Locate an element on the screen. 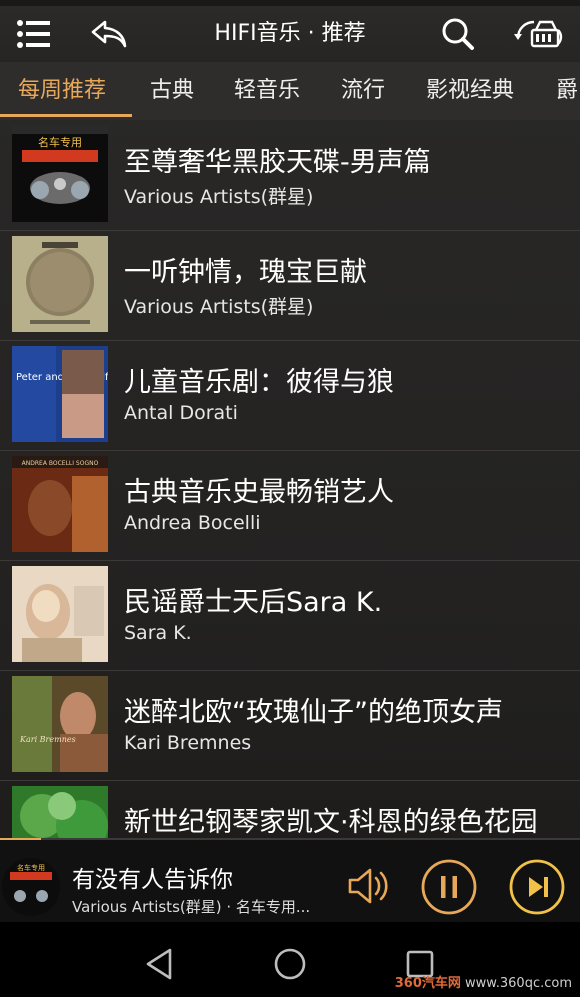  nav-back-icon is located at coordinates (160, 964).